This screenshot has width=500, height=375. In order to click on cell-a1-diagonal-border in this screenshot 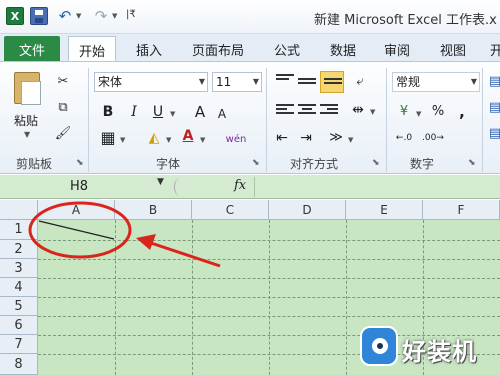, I will do `click(76, 230)`.